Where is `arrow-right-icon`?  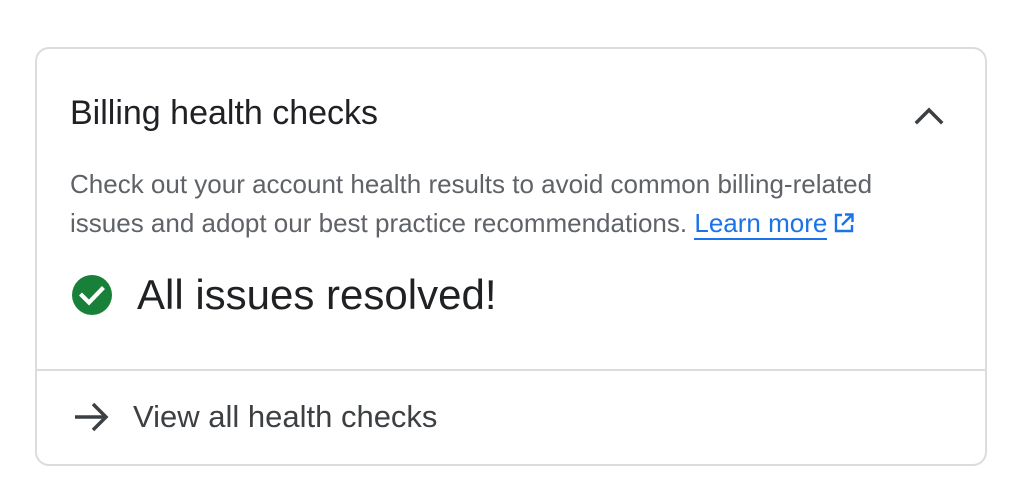
arrow-right-icon is located at coordinates (92, 417).